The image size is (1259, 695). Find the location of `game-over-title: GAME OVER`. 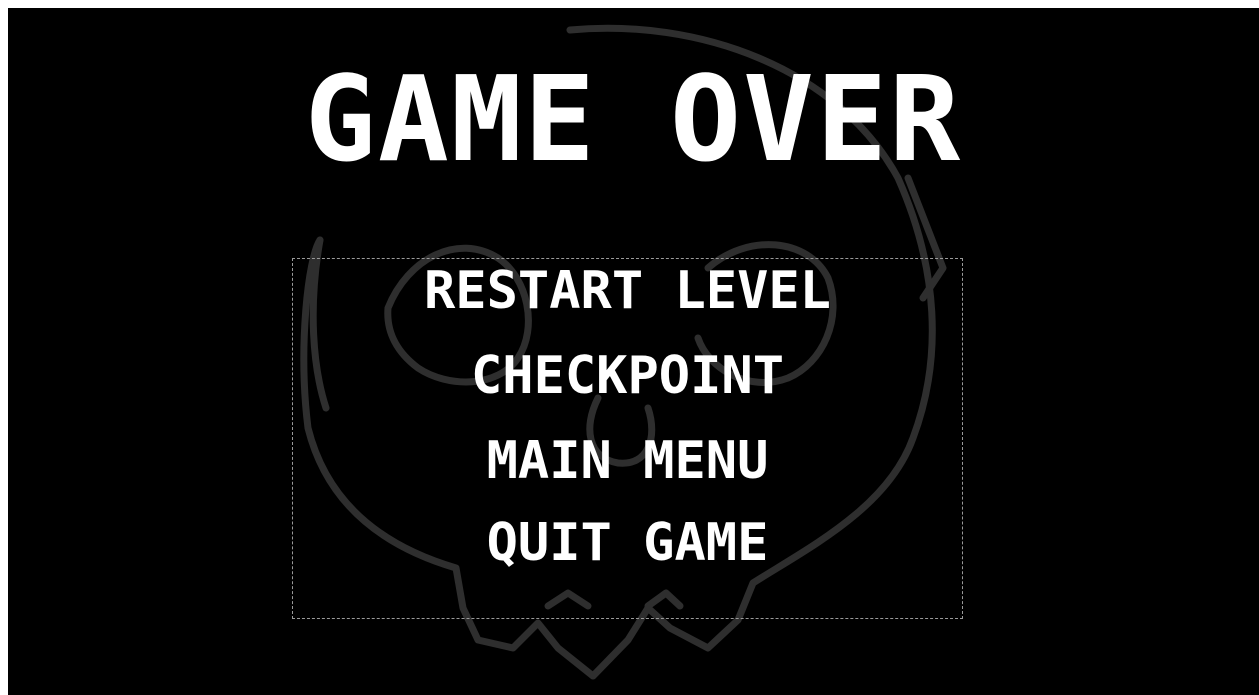

game-over-title: GAME OVER is located at coordinates (633, 119).